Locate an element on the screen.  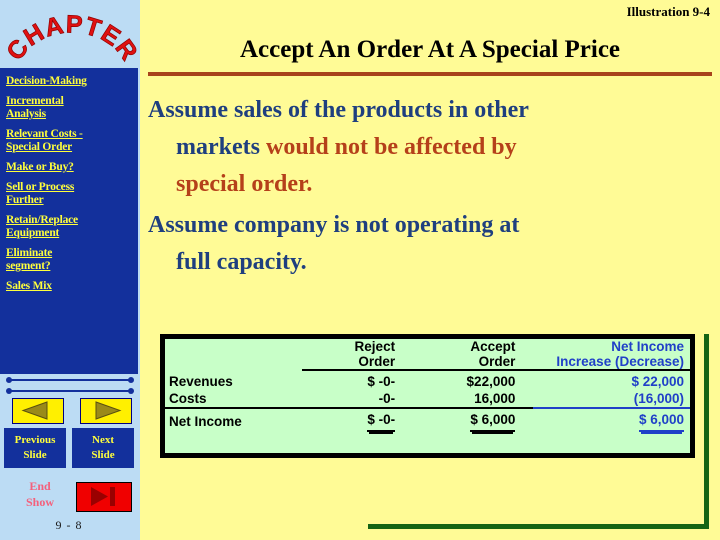
column-header-line1: Net Income is located at coordinates (647, 346).